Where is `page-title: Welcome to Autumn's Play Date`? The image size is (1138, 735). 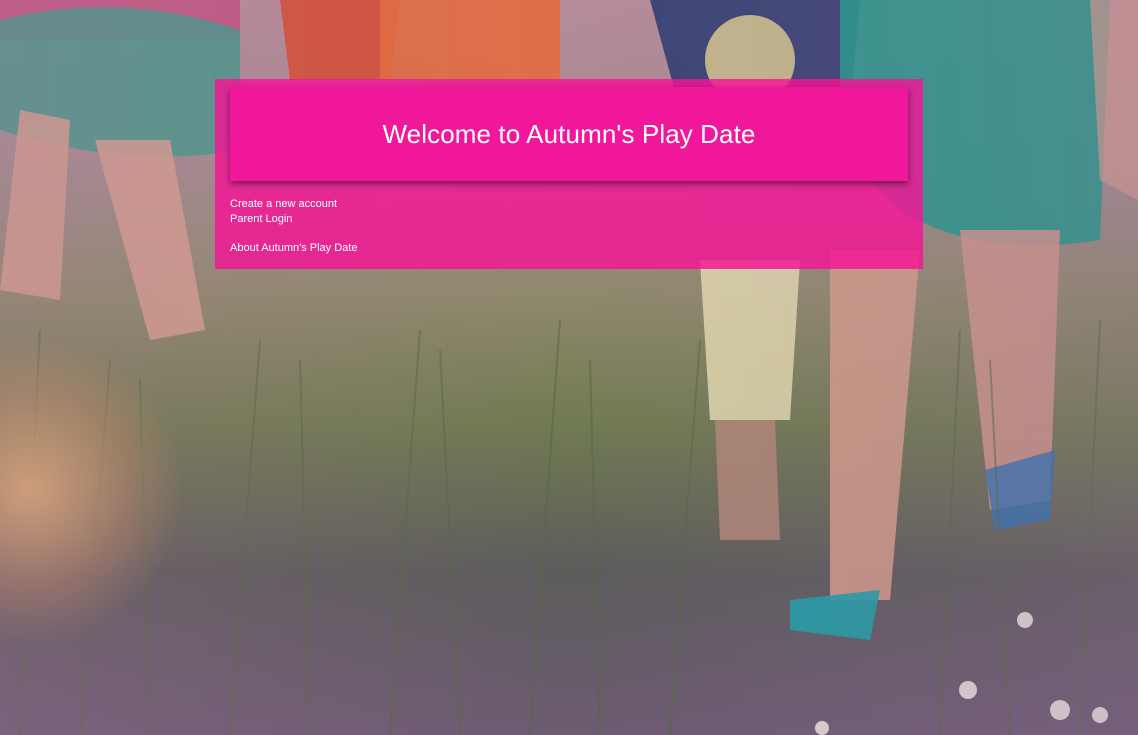
page-title: Welcome to Autumn's Play Date is located at coordinates (569, 133).